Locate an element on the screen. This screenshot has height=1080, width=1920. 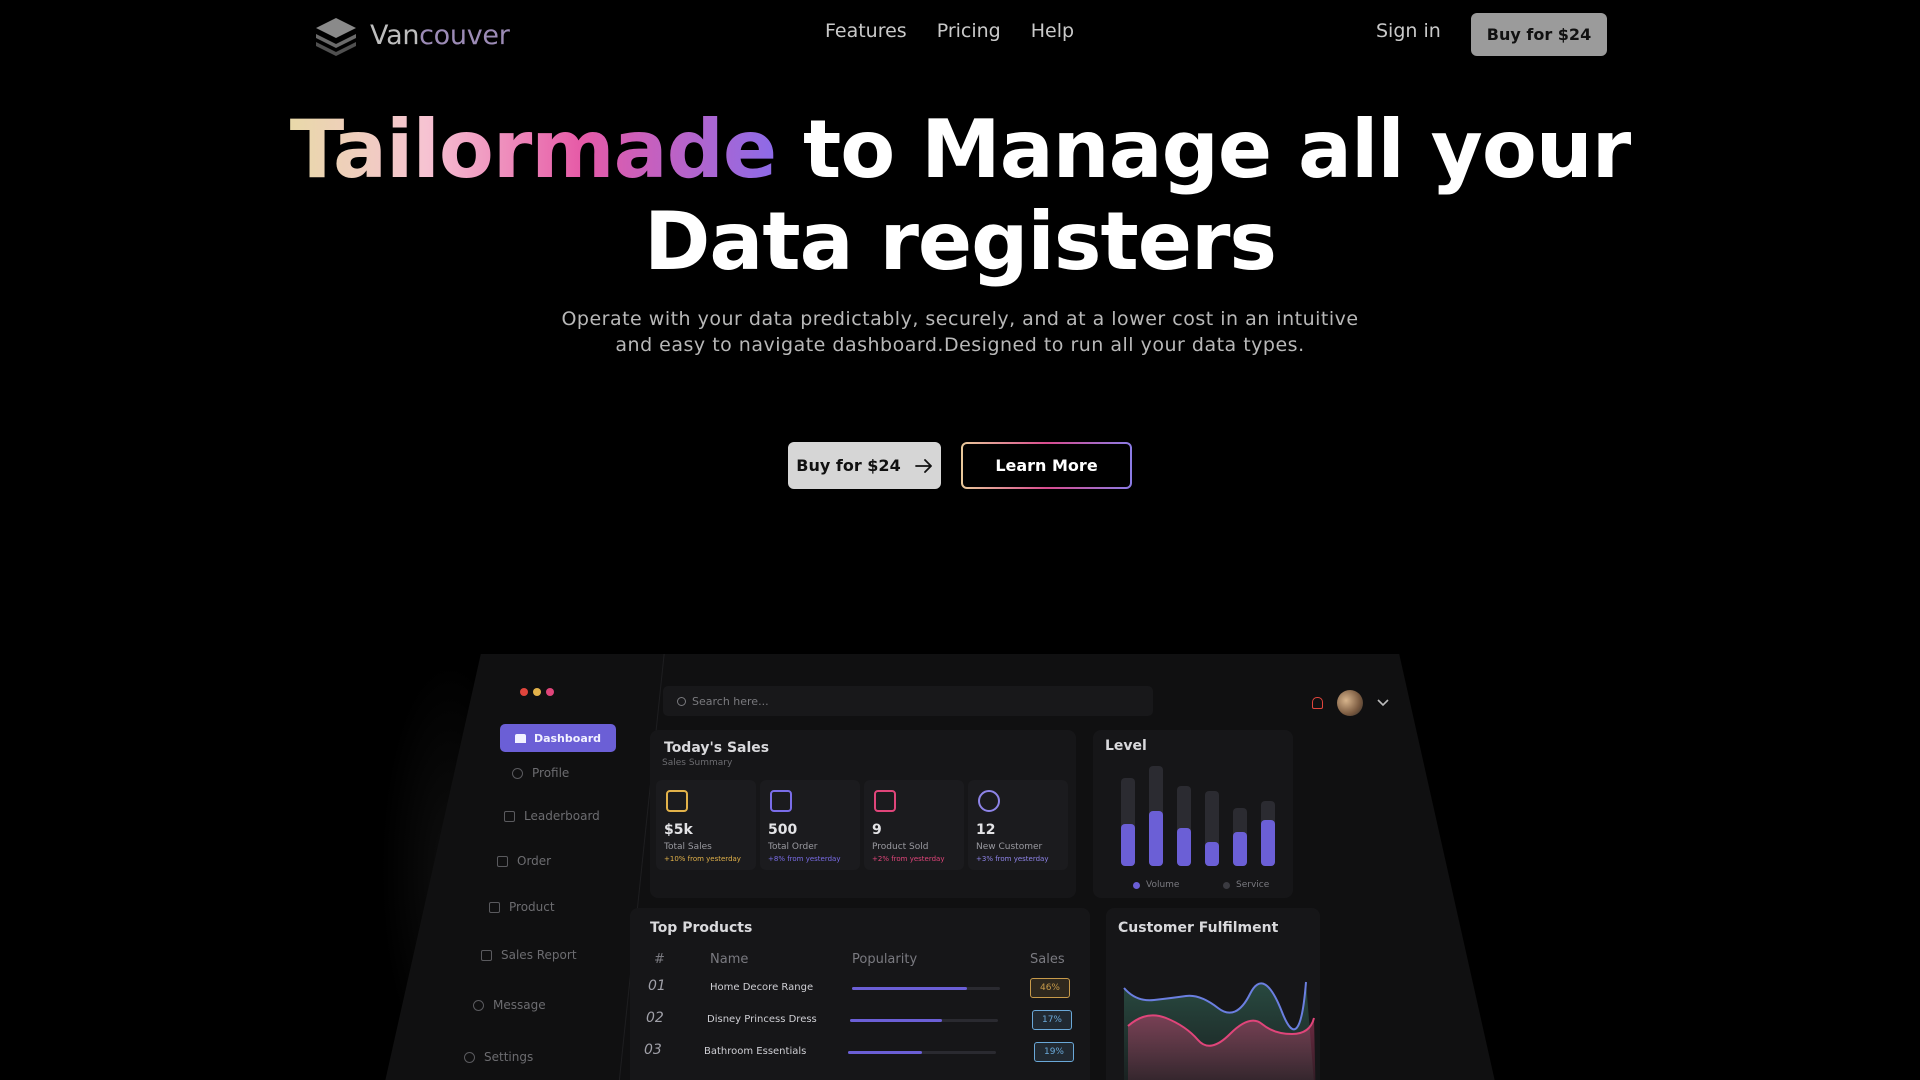
hero-title-line2: Data registers is located at coordinates (960, 241).